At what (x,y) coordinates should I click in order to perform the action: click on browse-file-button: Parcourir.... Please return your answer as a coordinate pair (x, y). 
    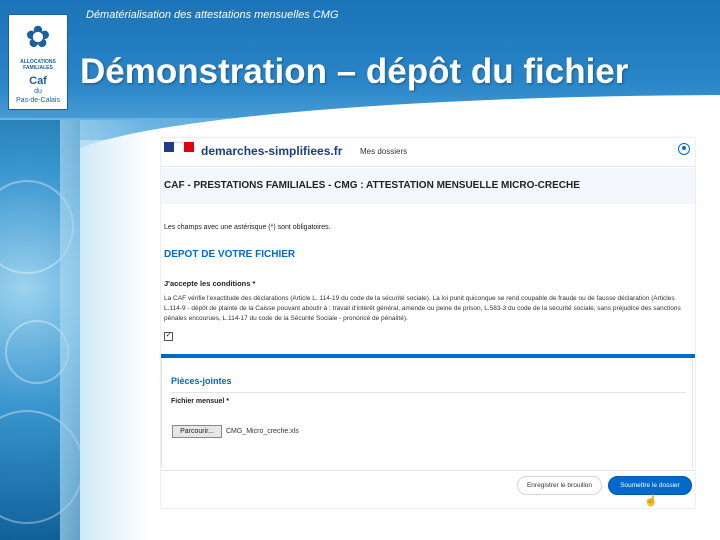
    Looking at the image, I should click on (197, 431).